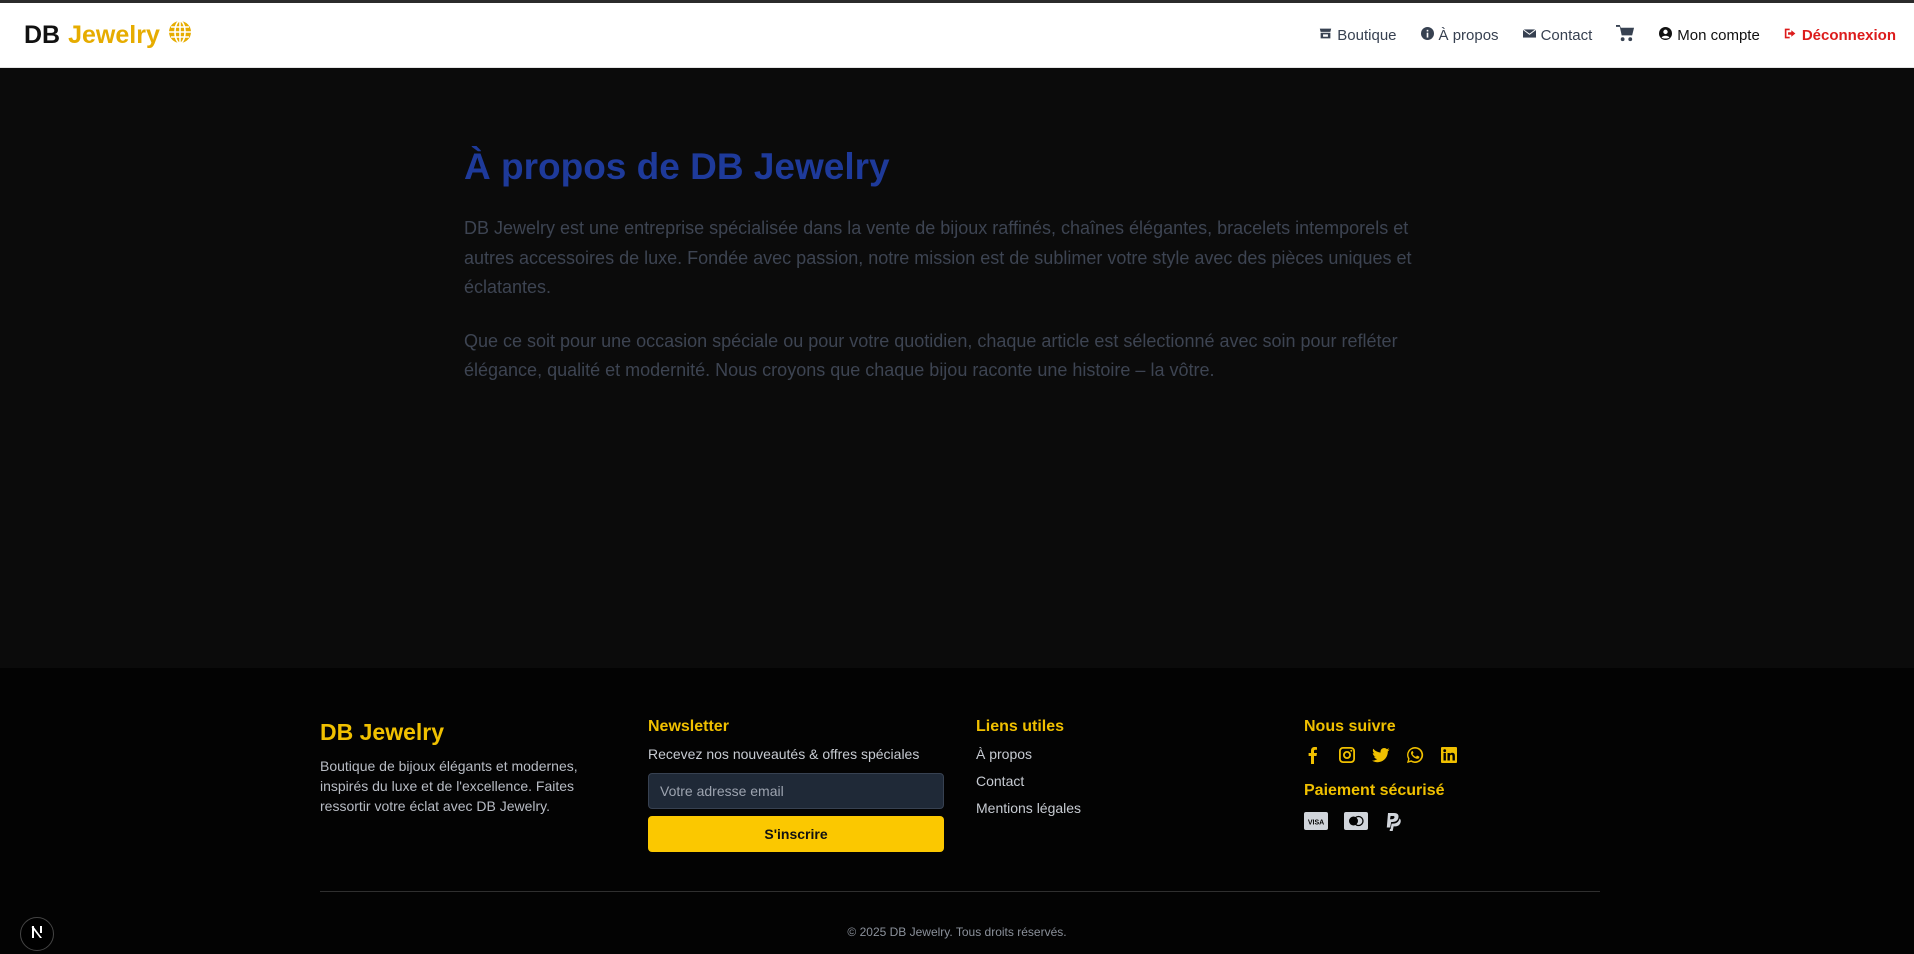 This screenshot has width=1914, height=954. I want to click on newsletter-title: Newsletter, so click(688, 726).